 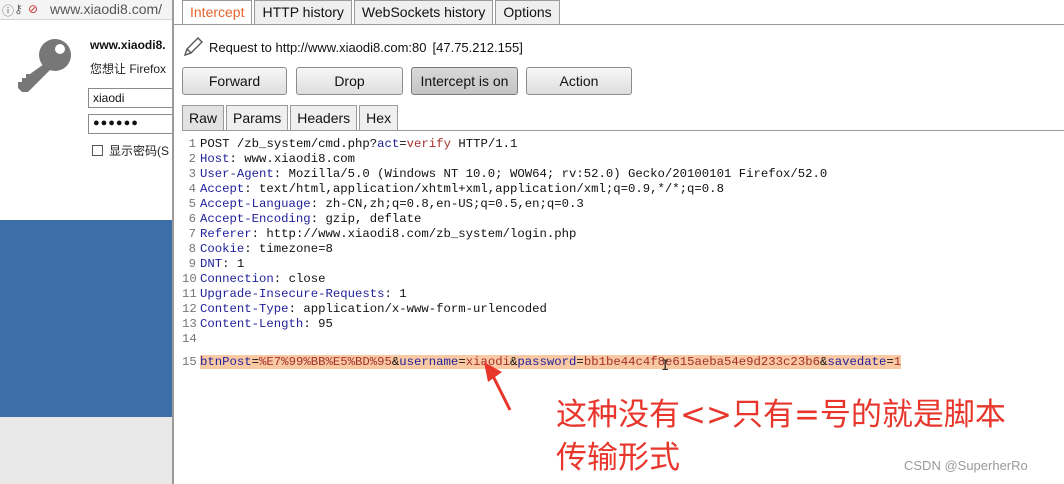 I want to click on message-view-tabs: Raw Params Headers Hex, so click(x=291, y=118).